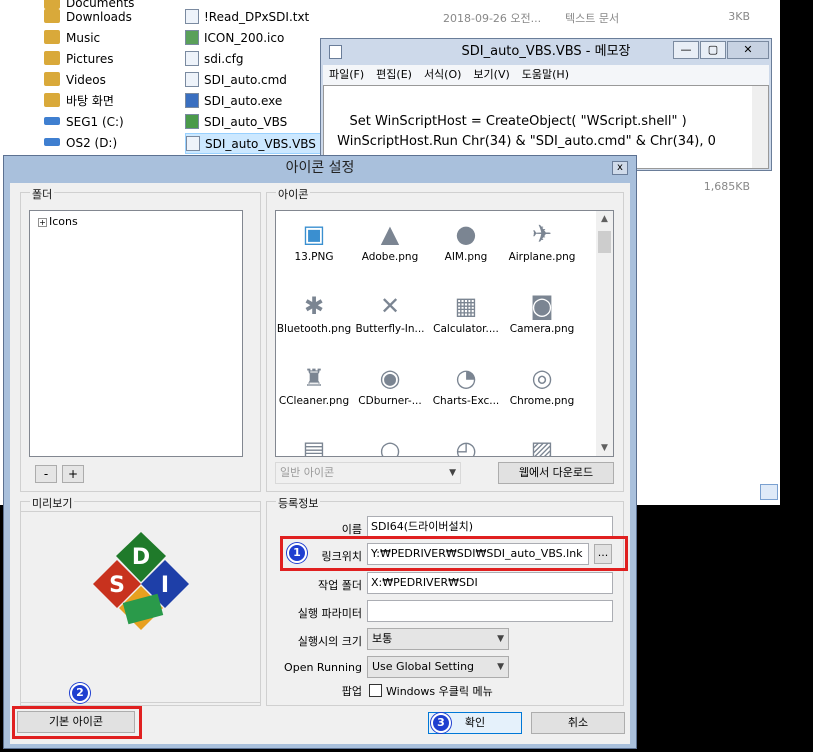 This screenshot has height=752, width=813. What do you see at coordinates (52, 142) in the screenshot?
I see `drive-icon` at bounding box center [52, 142].